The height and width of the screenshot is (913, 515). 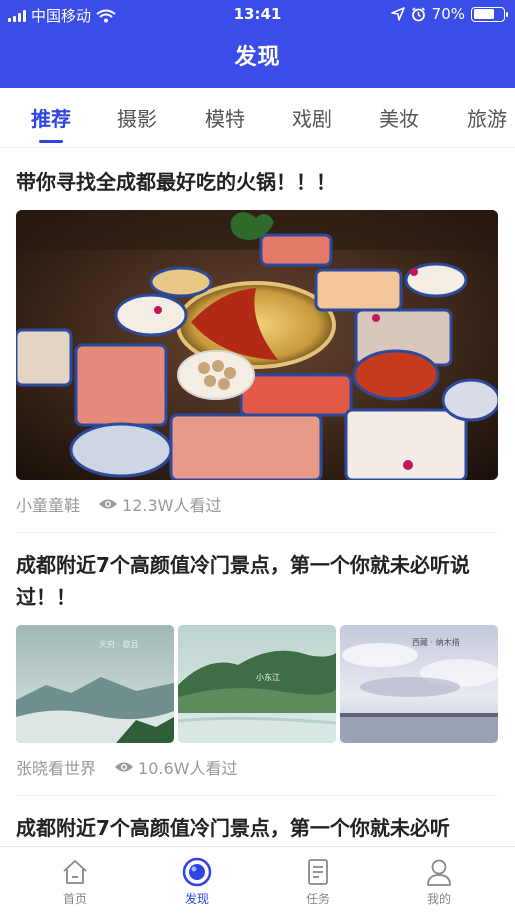 I want to click on post-title: 带你寻找全成都最好吃的火锅！！！, so click(x=257, y=182).